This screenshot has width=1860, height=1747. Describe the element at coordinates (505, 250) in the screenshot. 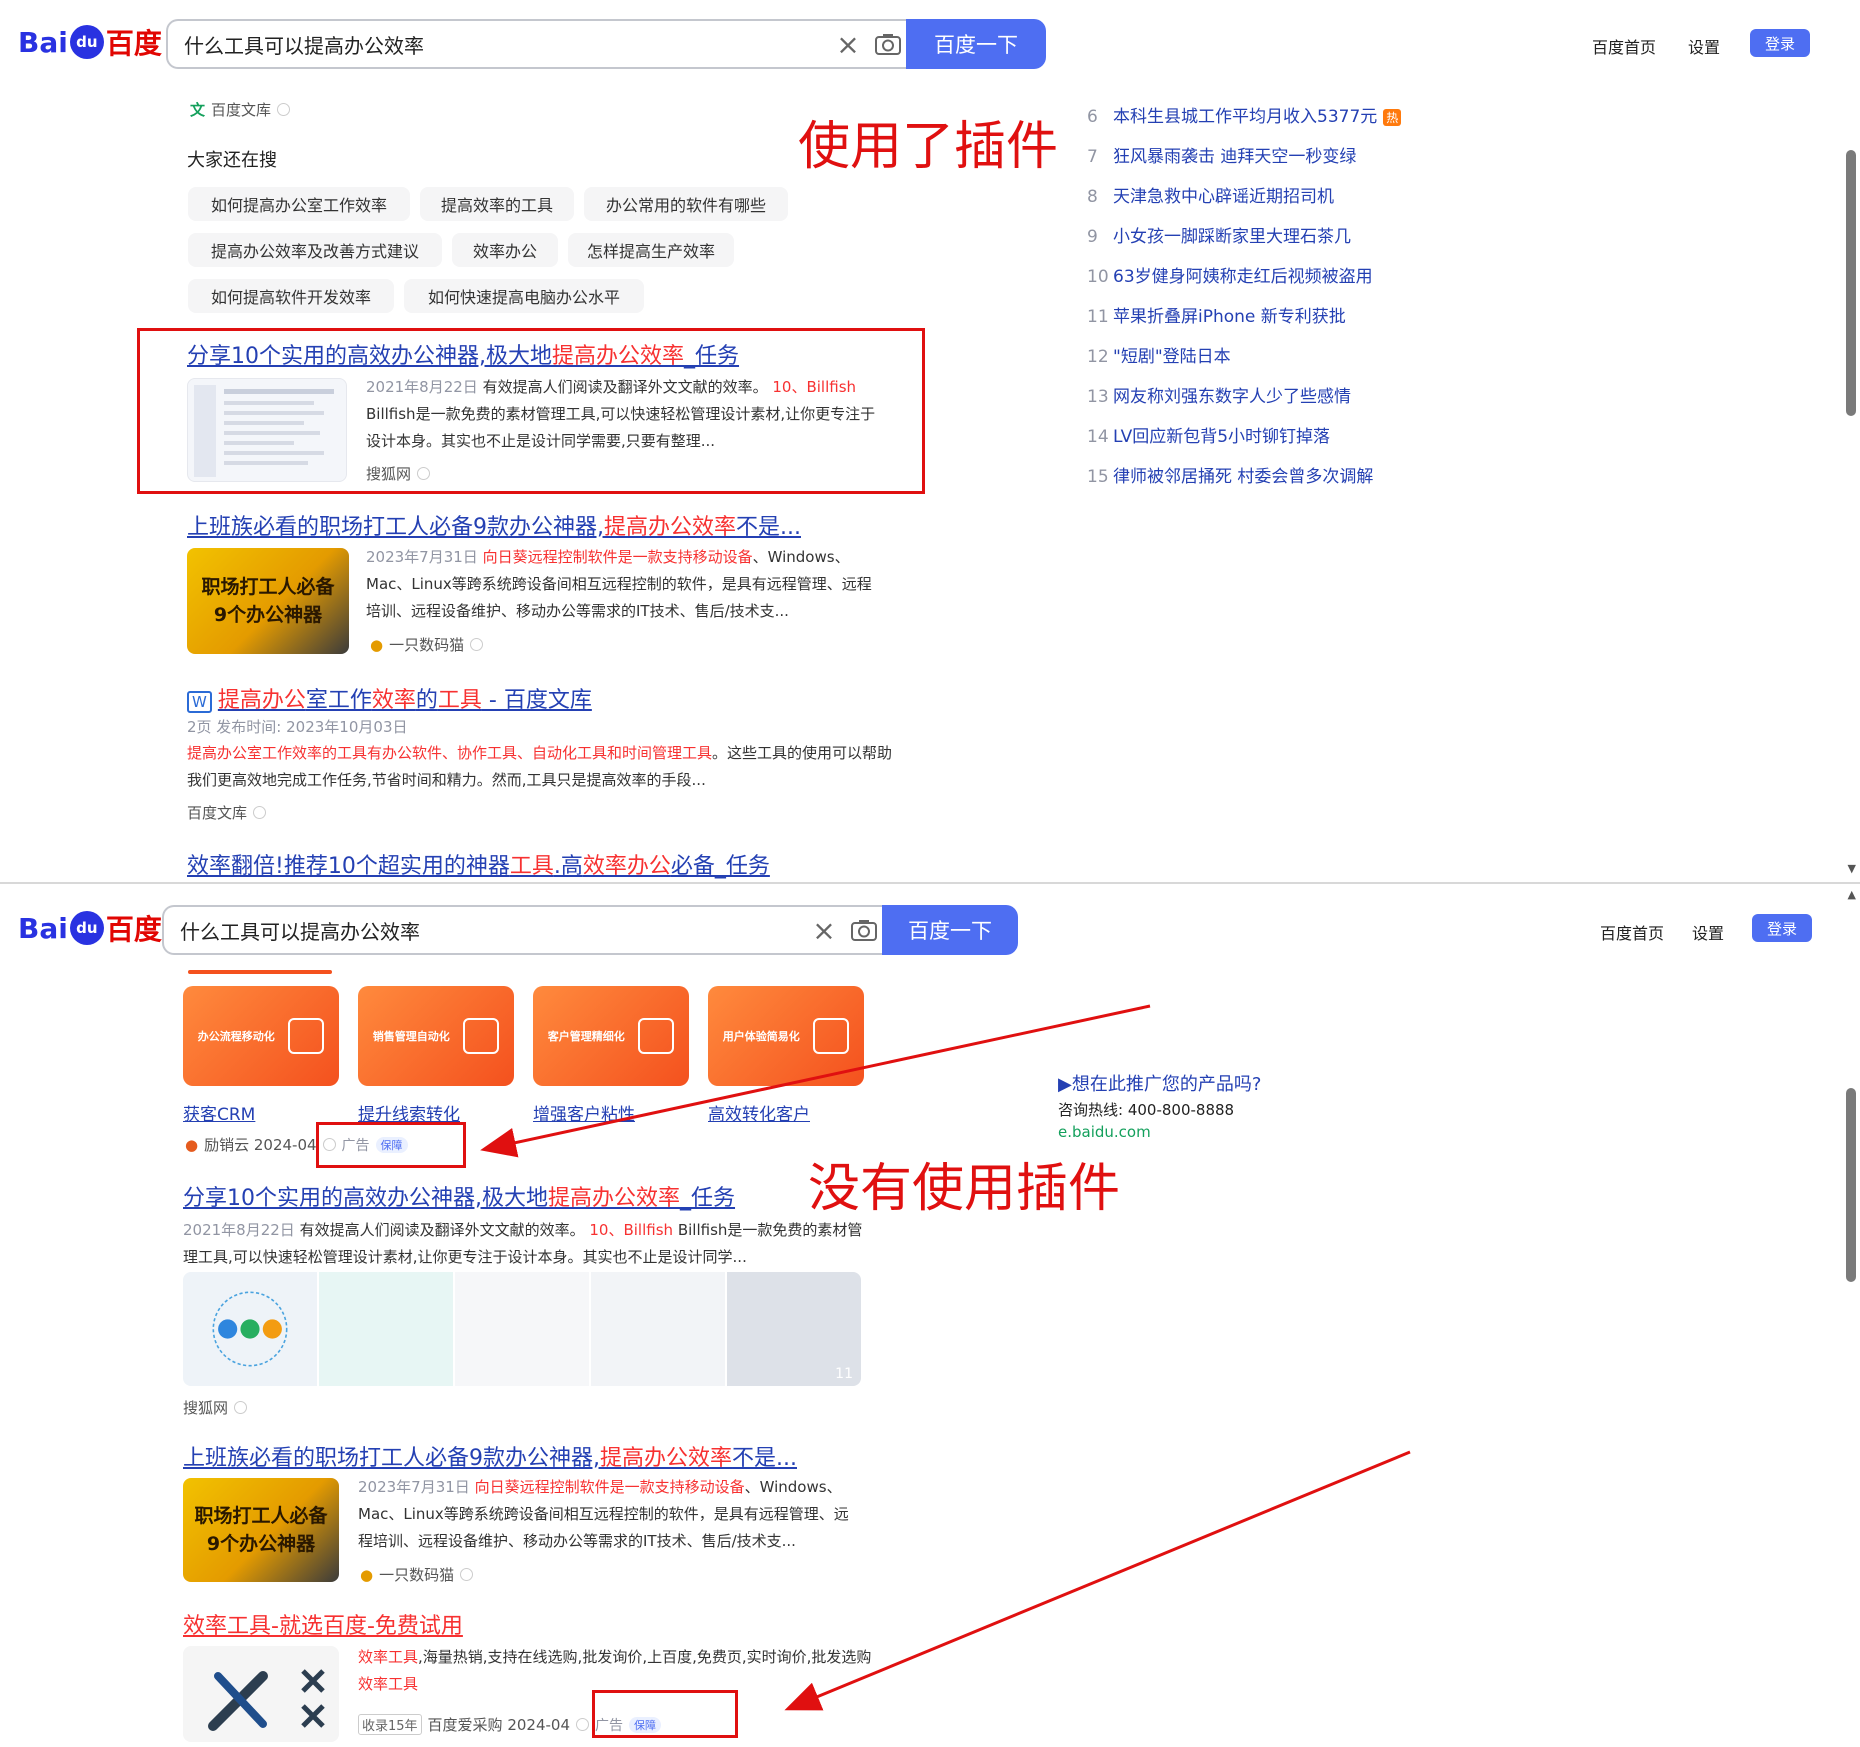

I see `related-tag: 效率办公` at that location.